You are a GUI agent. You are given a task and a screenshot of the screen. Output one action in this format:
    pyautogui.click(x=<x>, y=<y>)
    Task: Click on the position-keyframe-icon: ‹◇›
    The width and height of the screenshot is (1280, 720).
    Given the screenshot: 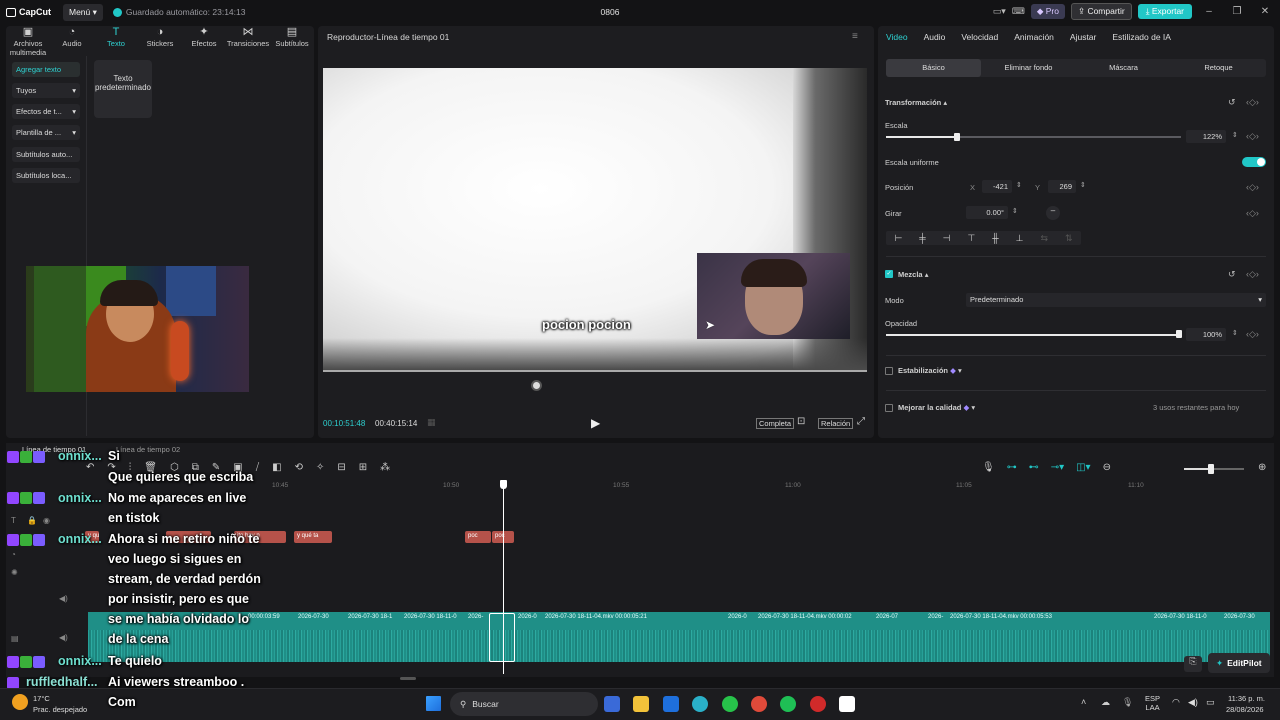 What is the action you would take?
    pyautogui.click(x=1252, y=187)
    